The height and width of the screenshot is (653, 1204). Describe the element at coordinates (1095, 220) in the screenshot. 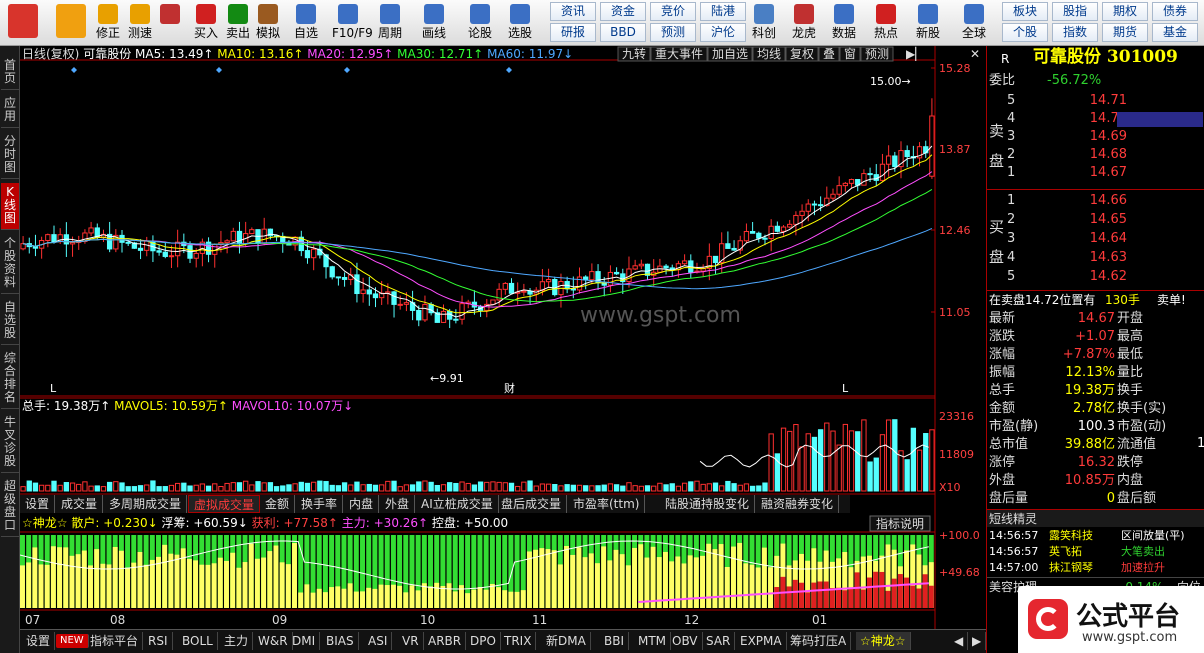

I see `bid-row-2: 2 14.65` at that location.